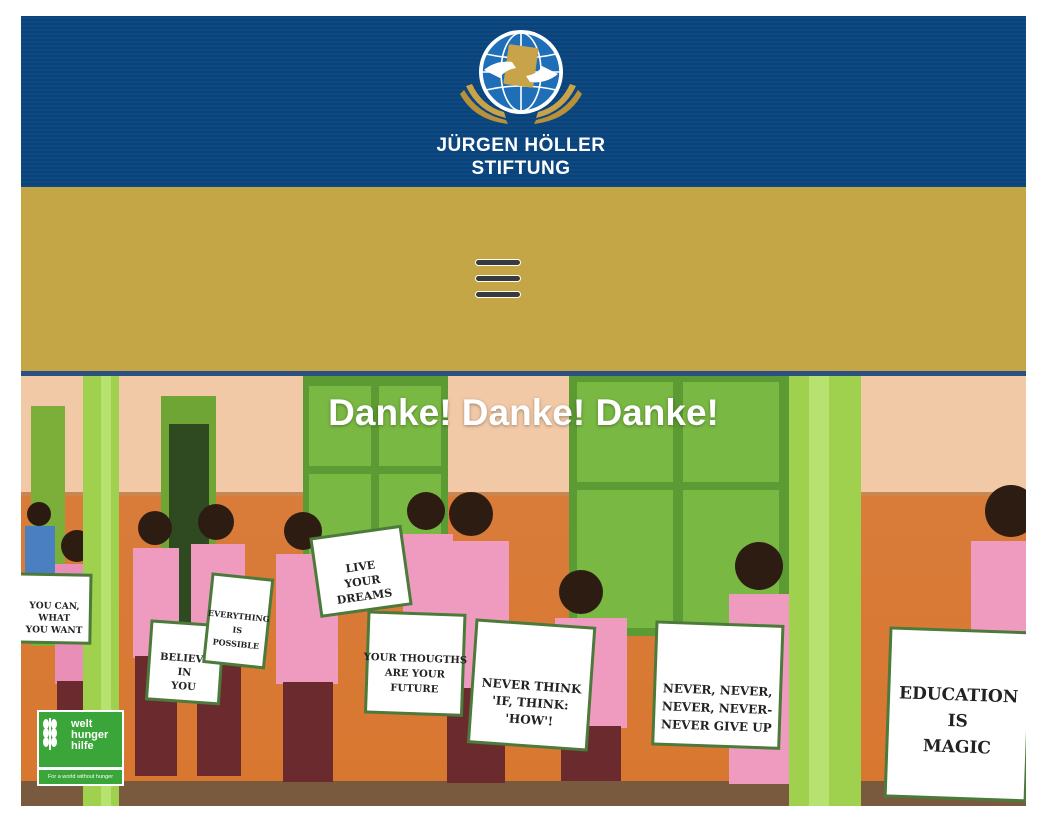 This screenshot has width=1049, height=826. I want to click on sign-text: YOU WANT, so click(54, 630).